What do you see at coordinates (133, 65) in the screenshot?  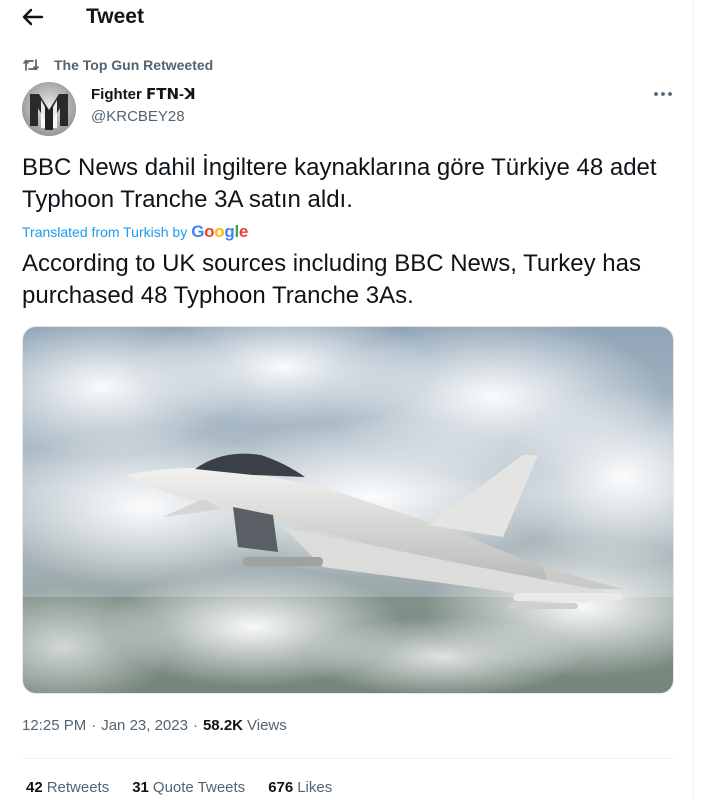 I see `retweeted-by-link: The Top Gun Retweeted` at bounding box center [133, 65].